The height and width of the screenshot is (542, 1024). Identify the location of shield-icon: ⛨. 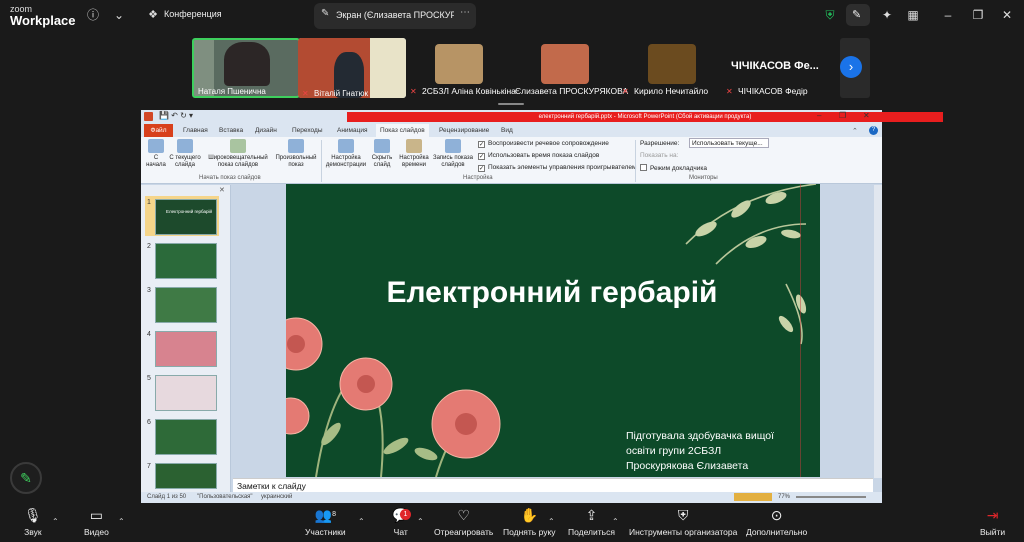
(830, 15).